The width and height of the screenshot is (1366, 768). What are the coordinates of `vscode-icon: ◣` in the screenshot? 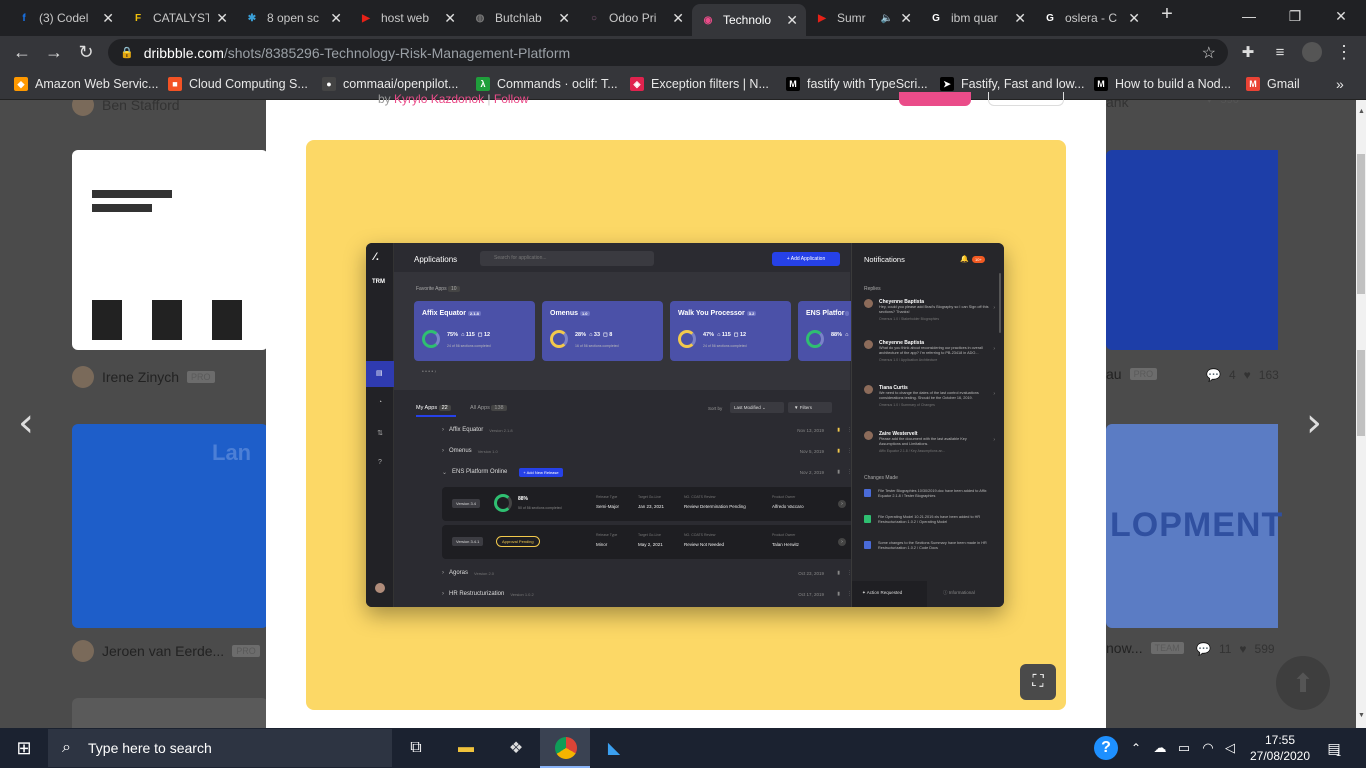 It's located at (614, 748).